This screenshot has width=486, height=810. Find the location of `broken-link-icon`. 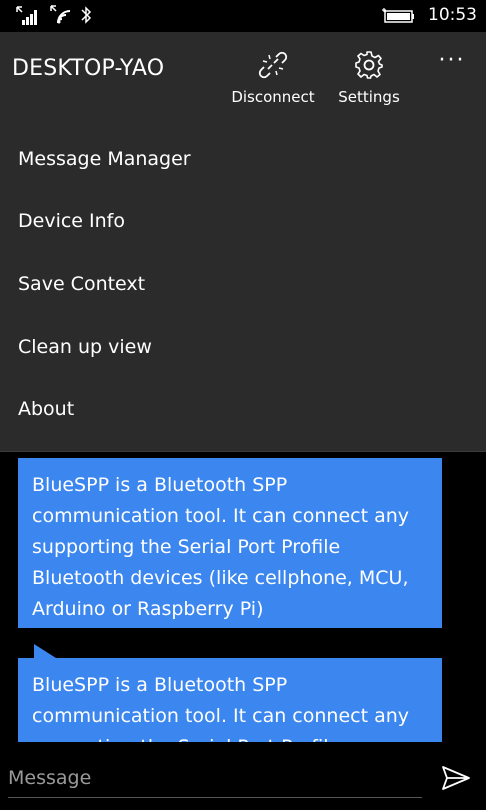

broken-link-icon is located at coordinates (273, 65).